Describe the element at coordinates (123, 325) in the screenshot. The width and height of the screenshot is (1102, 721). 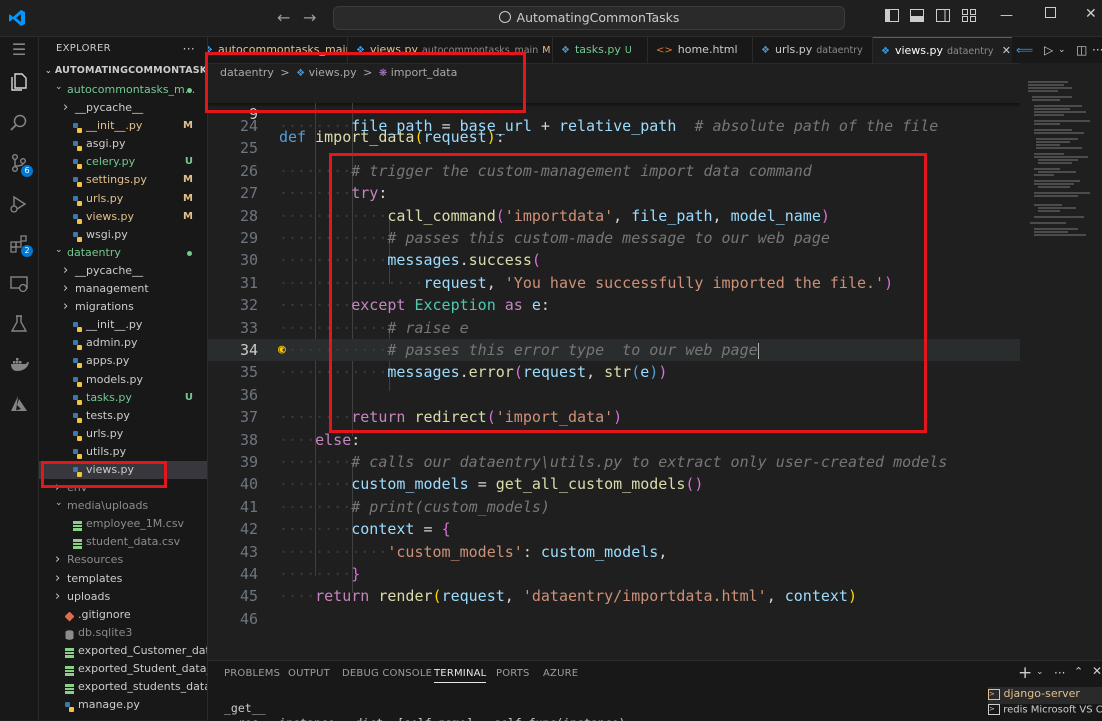
I see `file-tree-item: __init__.py` at that location.